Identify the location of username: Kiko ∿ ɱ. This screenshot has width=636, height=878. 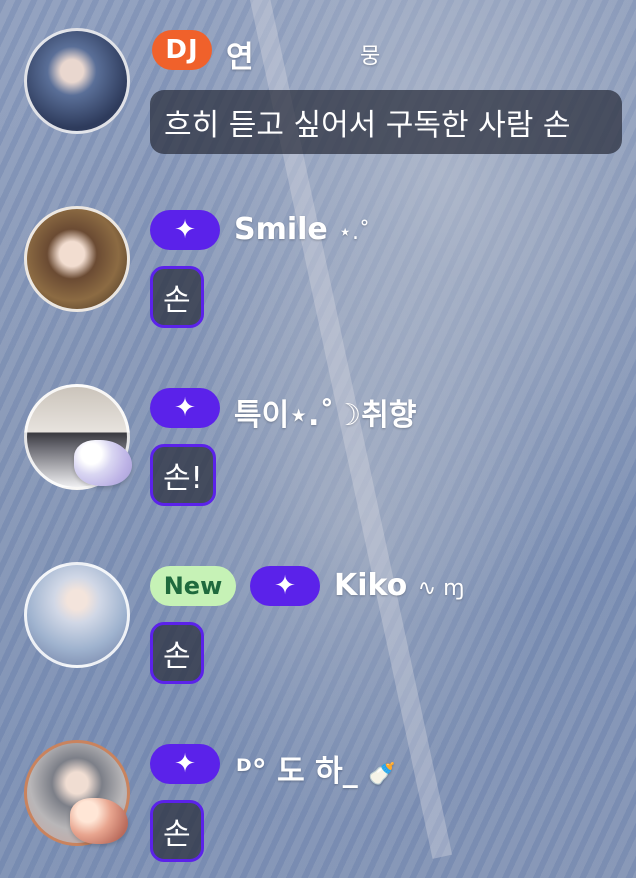
(399, 585).